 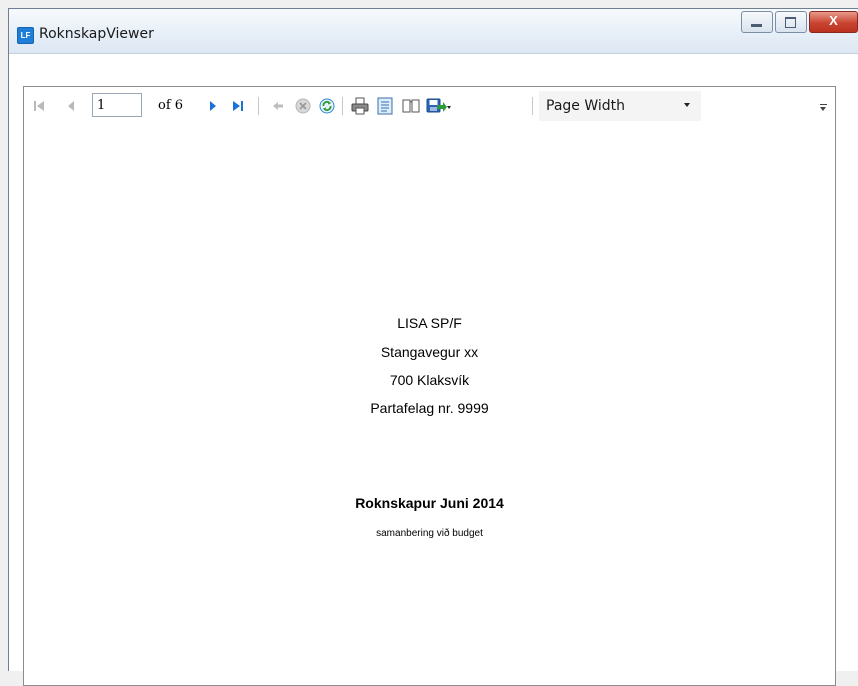 I want to click on print-button, so click(x=360, y=106).